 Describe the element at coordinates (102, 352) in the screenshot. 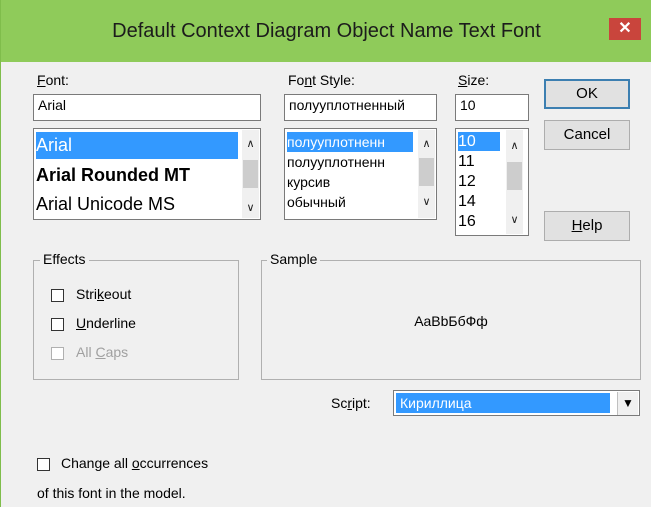

I see `all-caps-label: All Caps` at that location.